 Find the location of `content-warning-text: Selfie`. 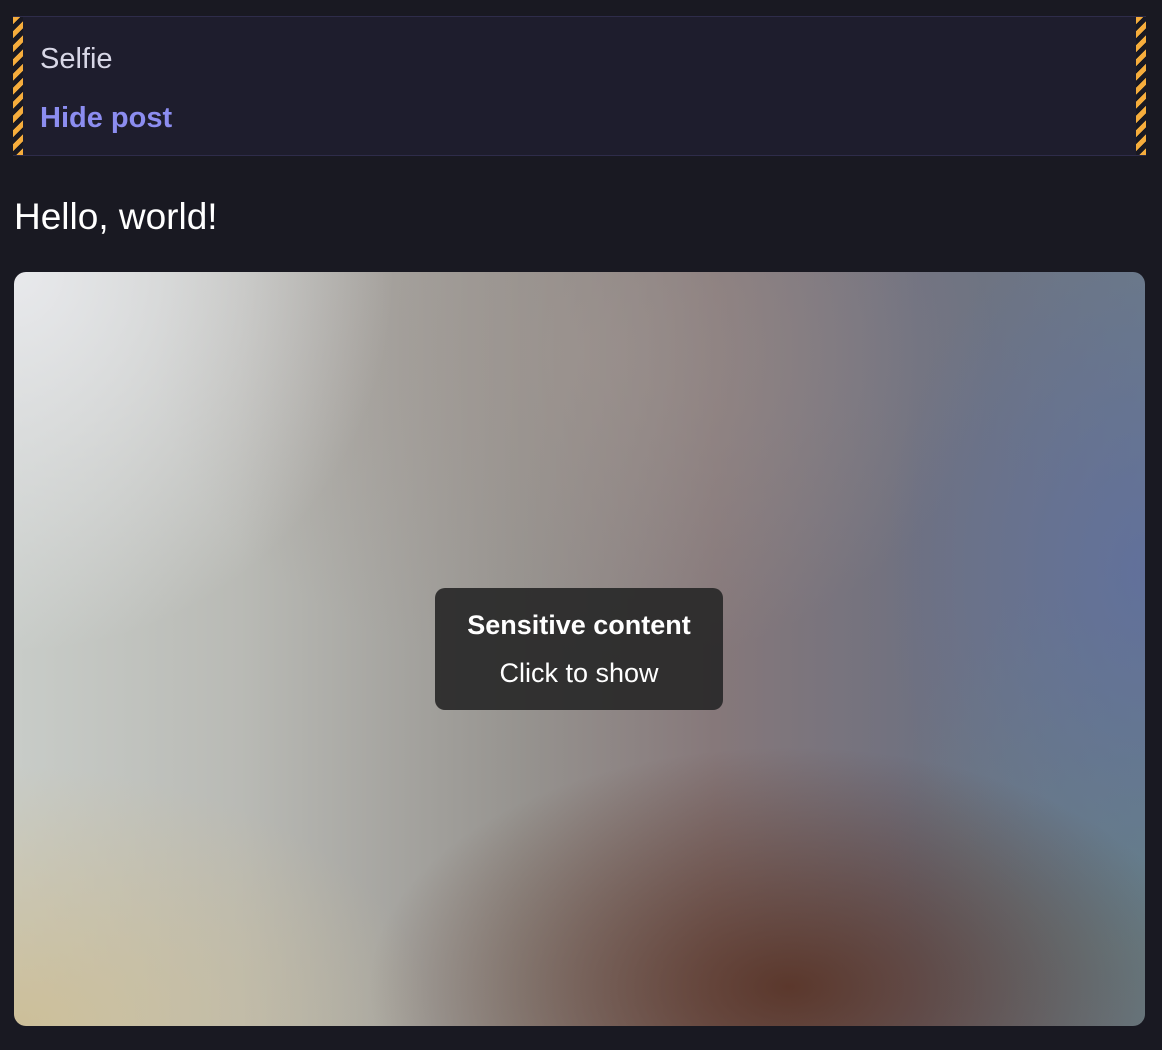

content-warning-text: Selfie is located at coordinates (76, 59).